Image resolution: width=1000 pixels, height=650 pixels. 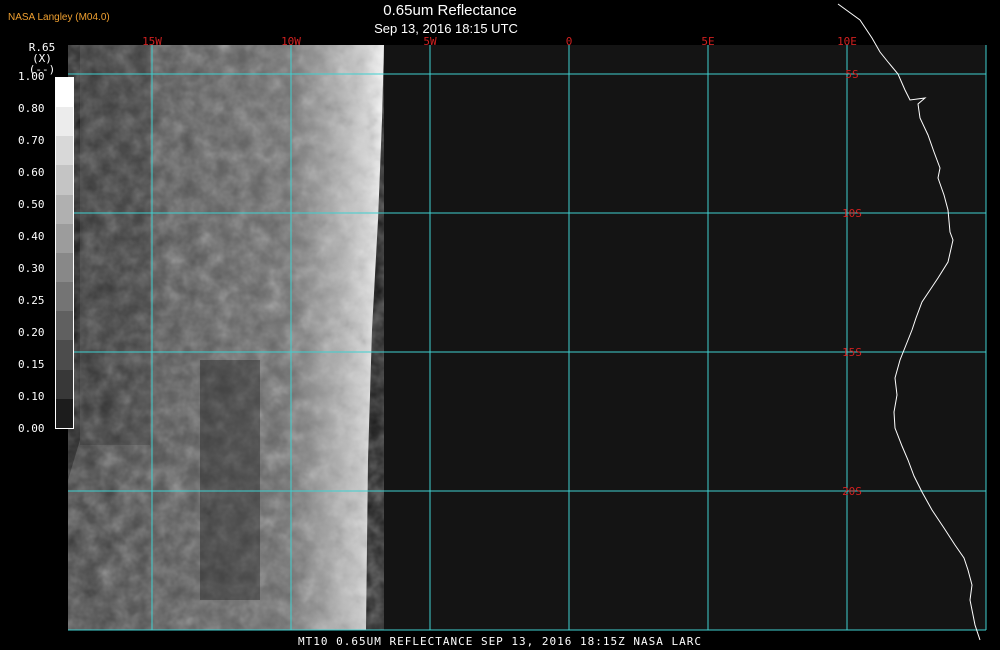 I want to click on longitude-label: 0, so click(x=569, y=41).